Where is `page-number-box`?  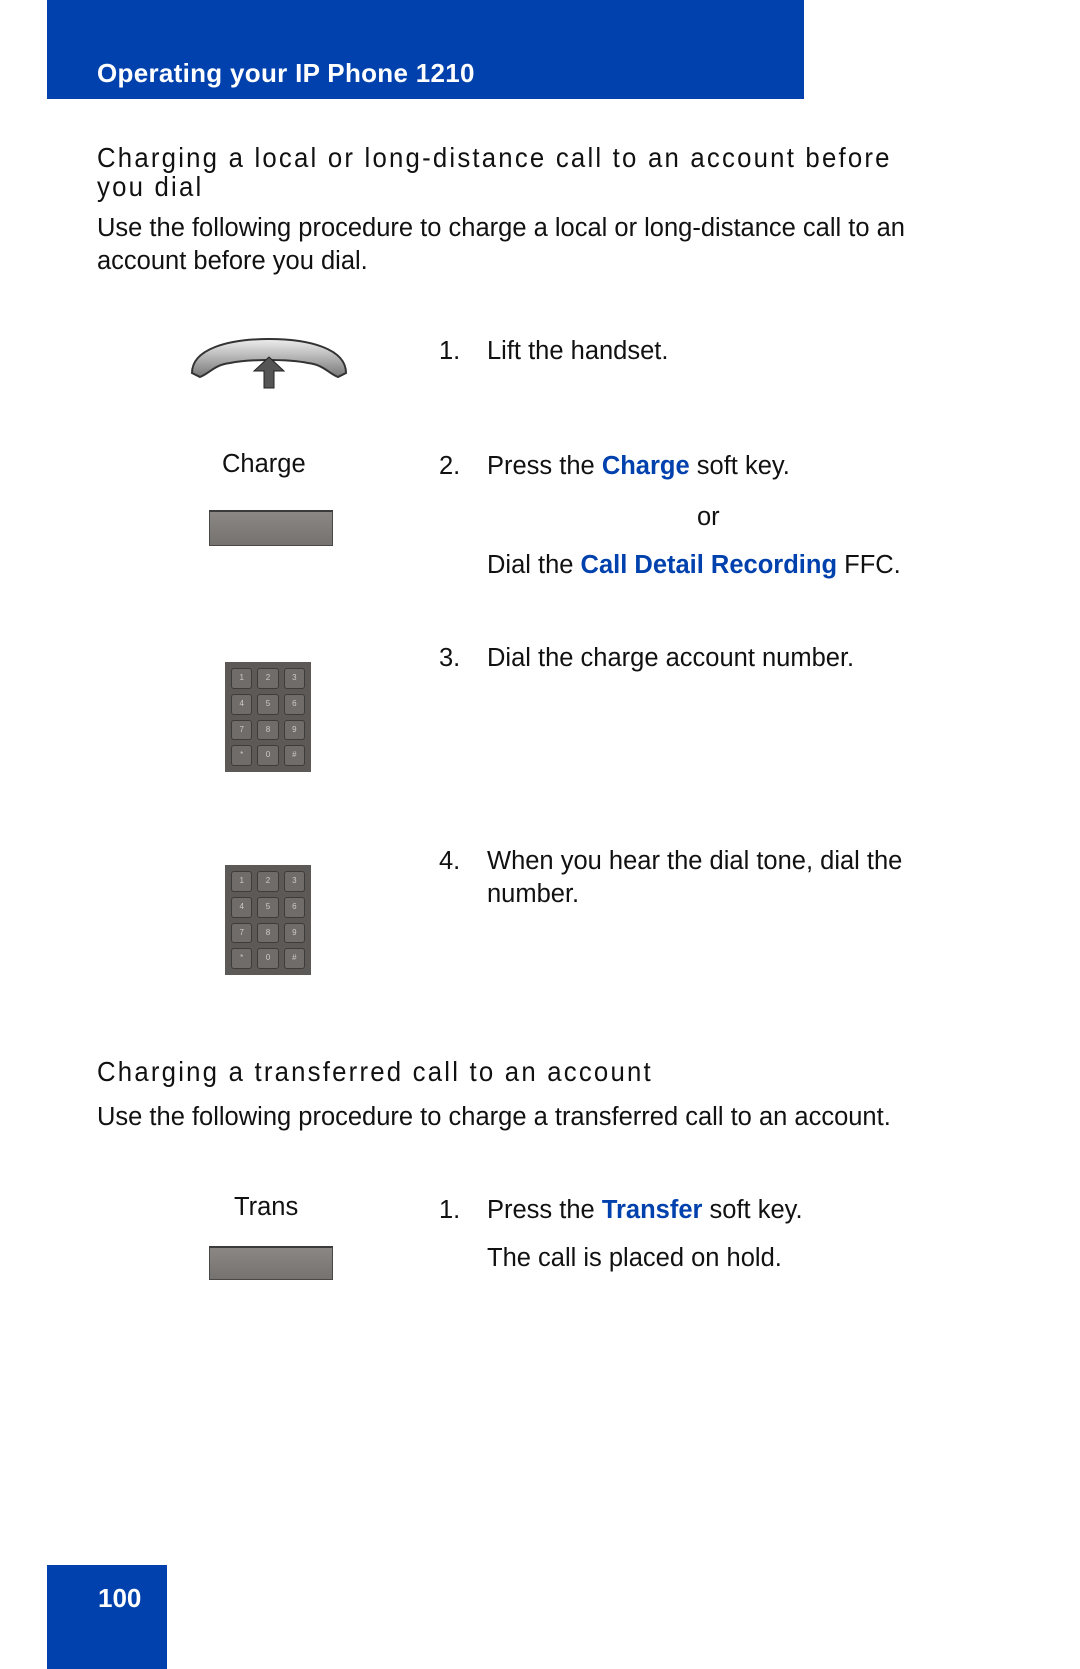 page-number-box is located at coordinates (107, 1617).